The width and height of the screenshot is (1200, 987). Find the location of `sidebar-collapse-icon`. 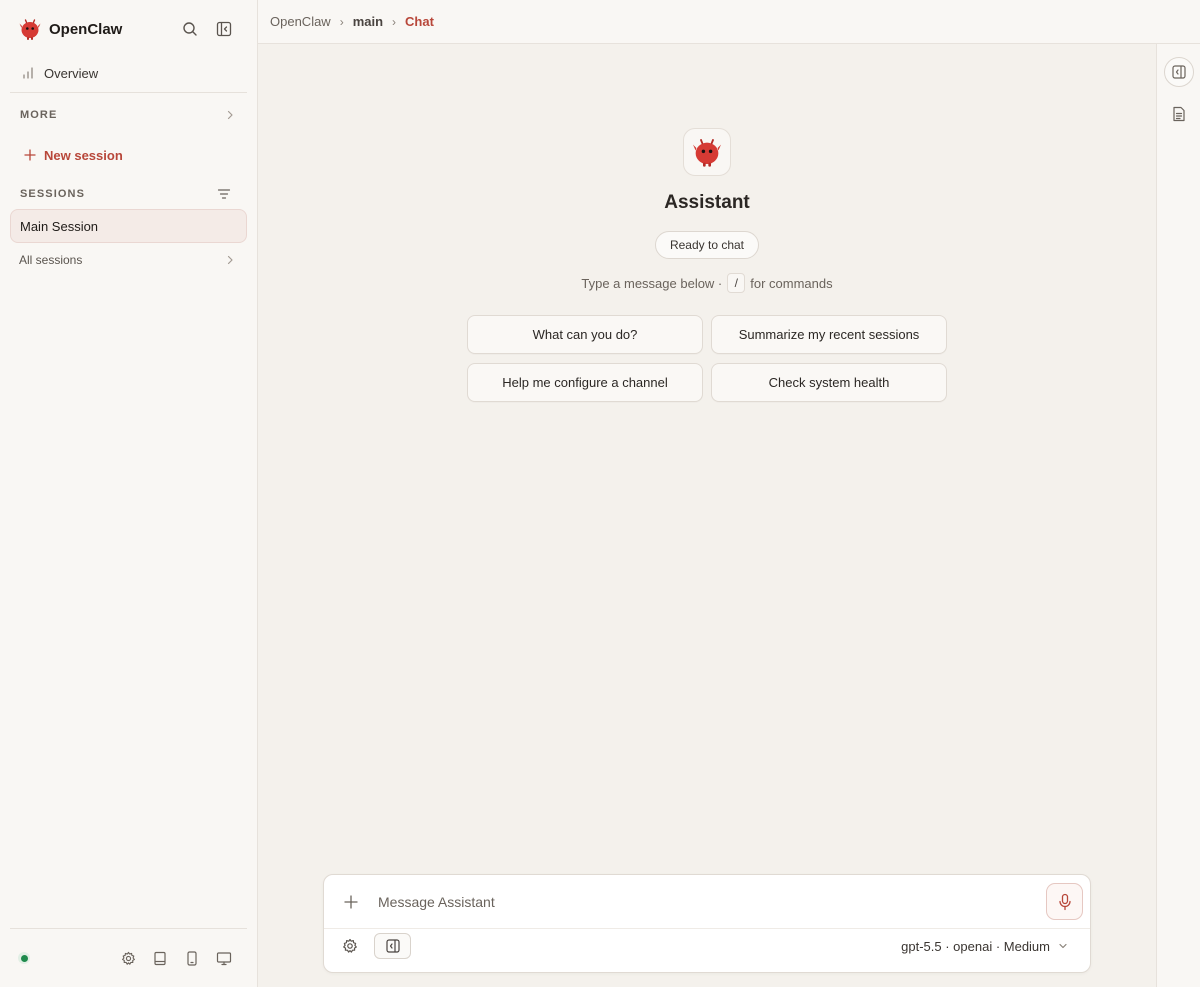

sidebar-collapse-icon is located at coordinates (224, 29).